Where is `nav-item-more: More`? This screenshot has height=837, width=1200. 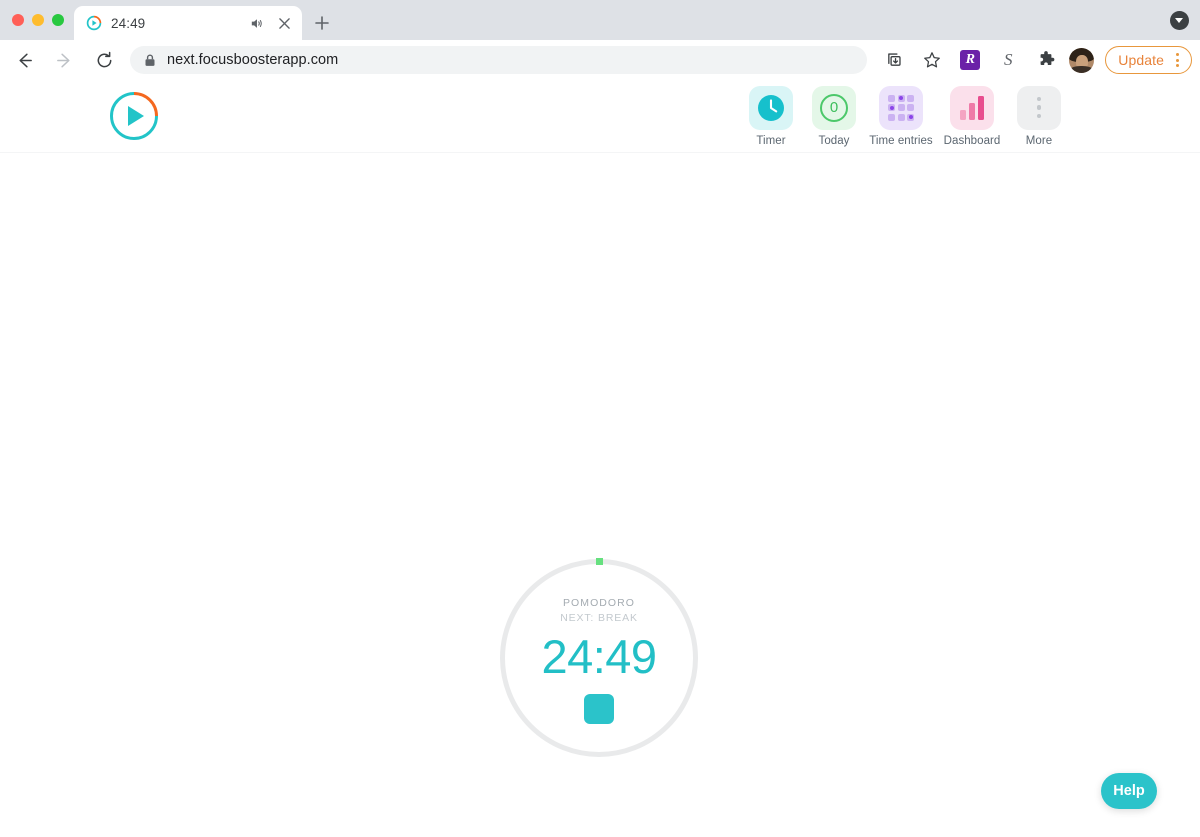
nav-item-more: More is located at coordinates (1039, 116).